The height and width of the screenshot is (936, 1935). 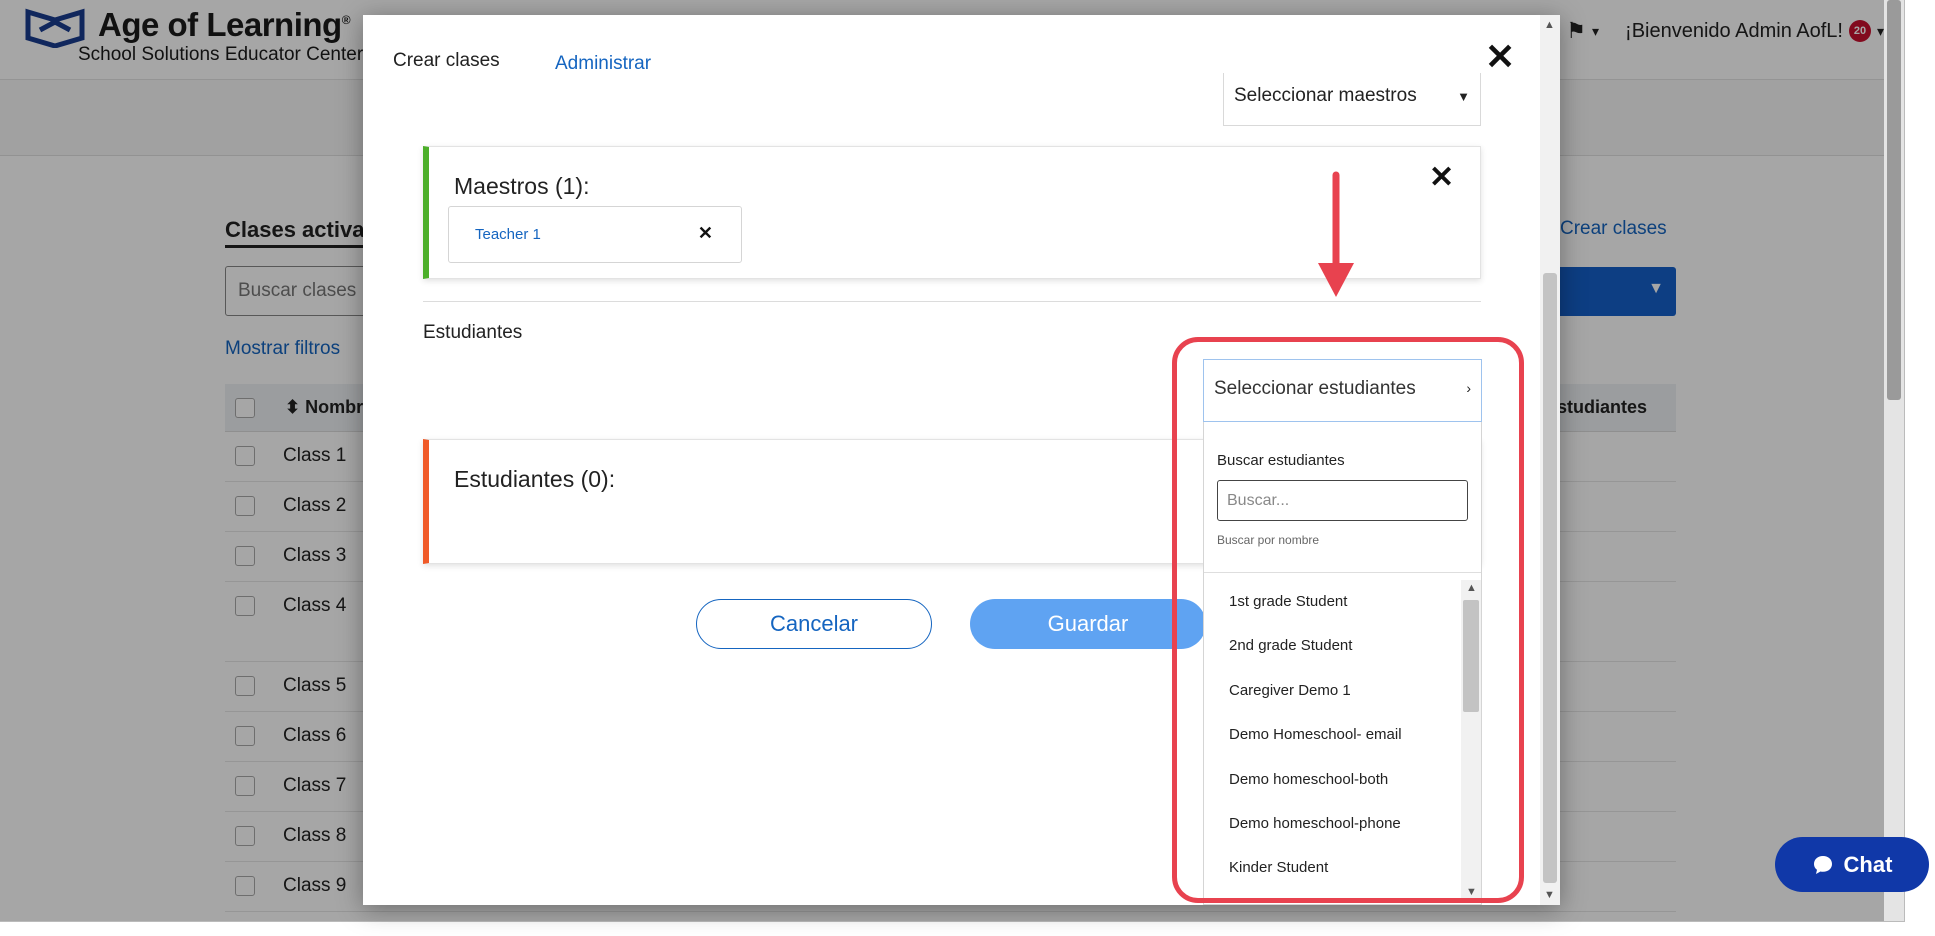 What do you see at coordinates (1342, 500) in the screenshot?
I see `student-search-input` at bounding box center [1342, 500].